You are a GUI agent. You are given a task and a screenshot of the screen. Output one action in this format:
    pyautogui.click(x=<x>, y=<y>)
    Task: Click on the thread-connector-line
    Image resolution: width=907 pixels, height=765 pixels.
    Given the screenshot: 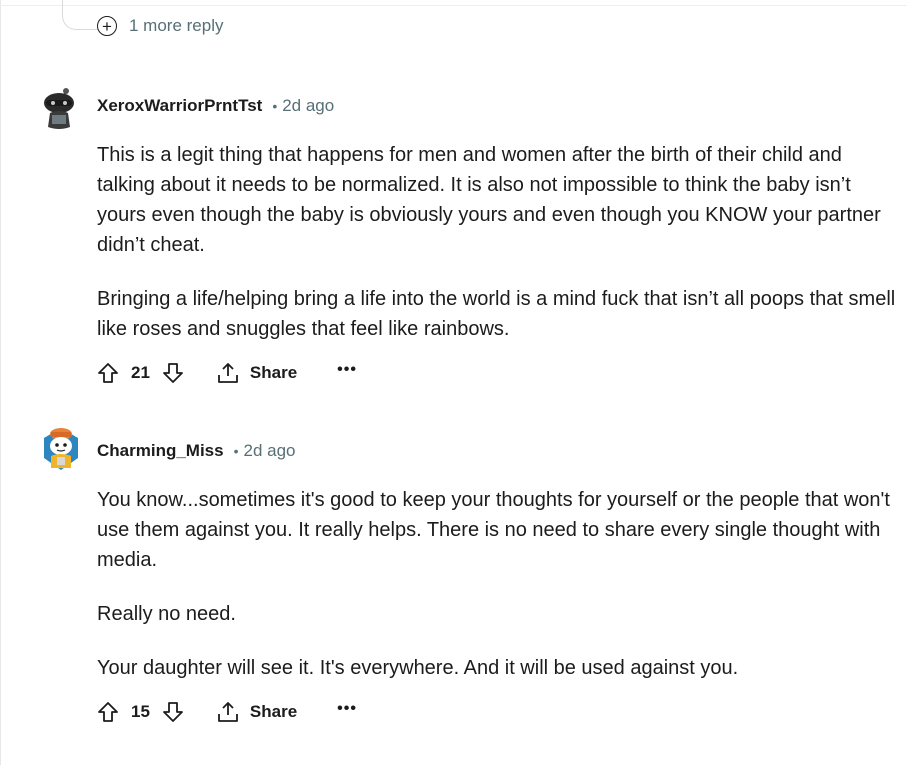 What is the action you would take?
    pyautogui.click(x=80, y=15)
    